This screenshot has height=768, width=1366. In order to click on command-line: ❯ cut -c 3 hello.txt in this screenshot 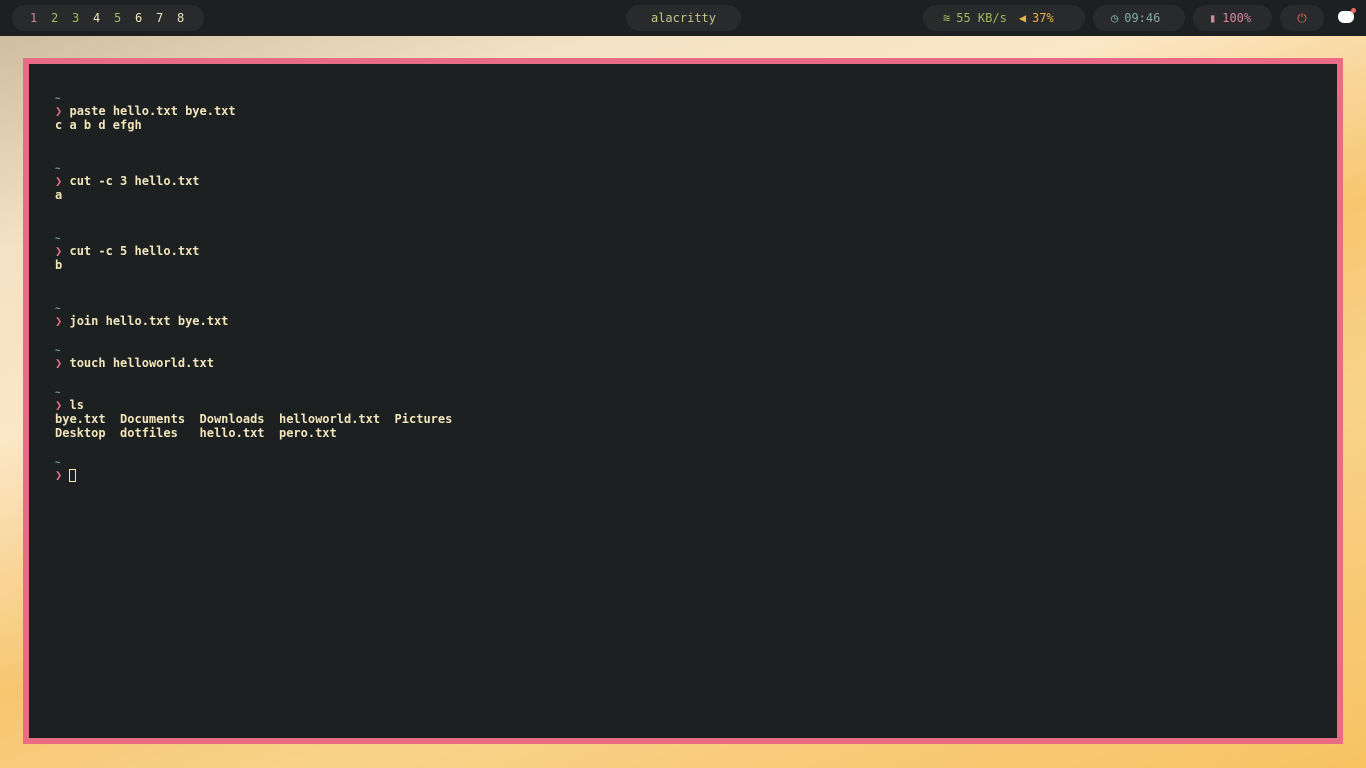, I will do `click(253, 181)`.